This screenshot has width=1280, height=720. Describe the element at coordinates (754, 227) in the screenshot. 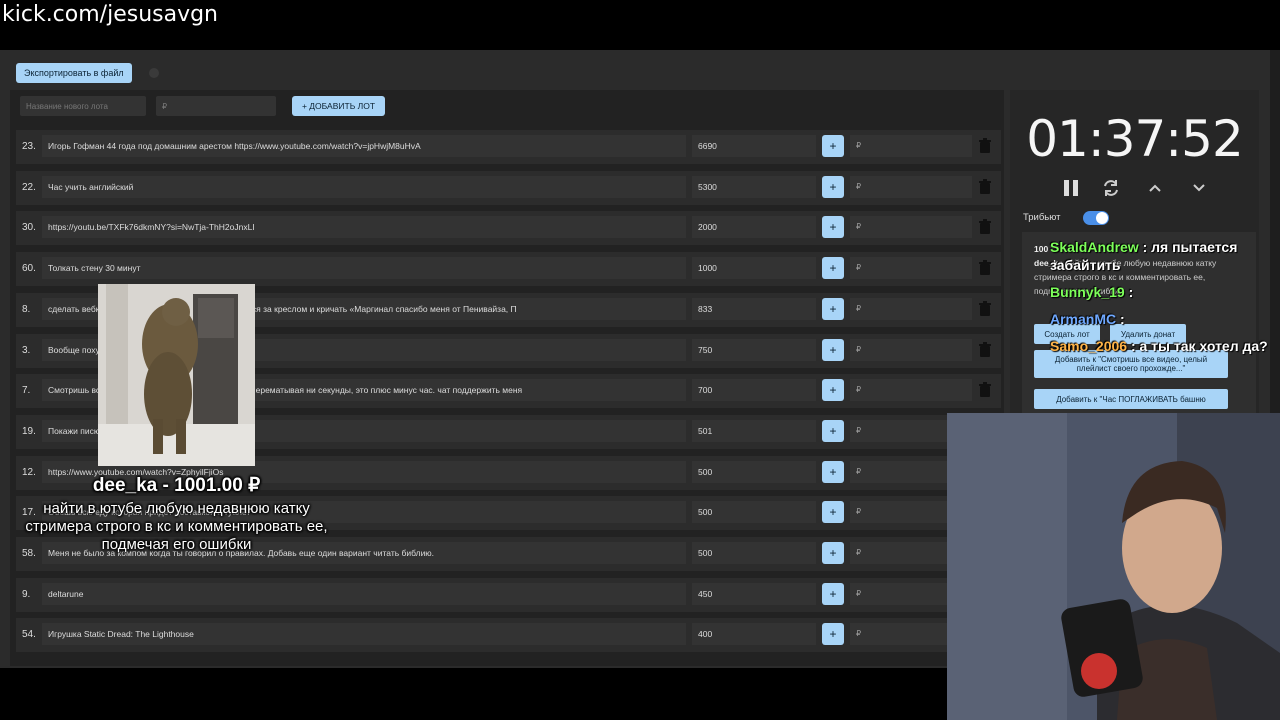

I see `lot-amount-field: 2000` at that location.